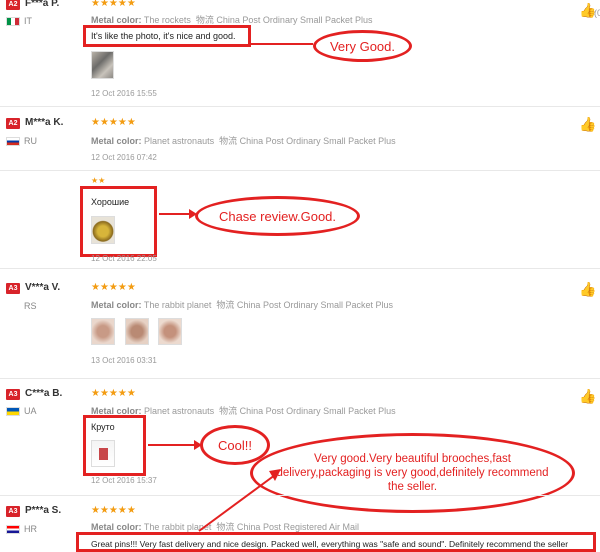  Describe the element at coordinates (30, 306) in the screenshot. I see `reviewer-country: RS` at that location.